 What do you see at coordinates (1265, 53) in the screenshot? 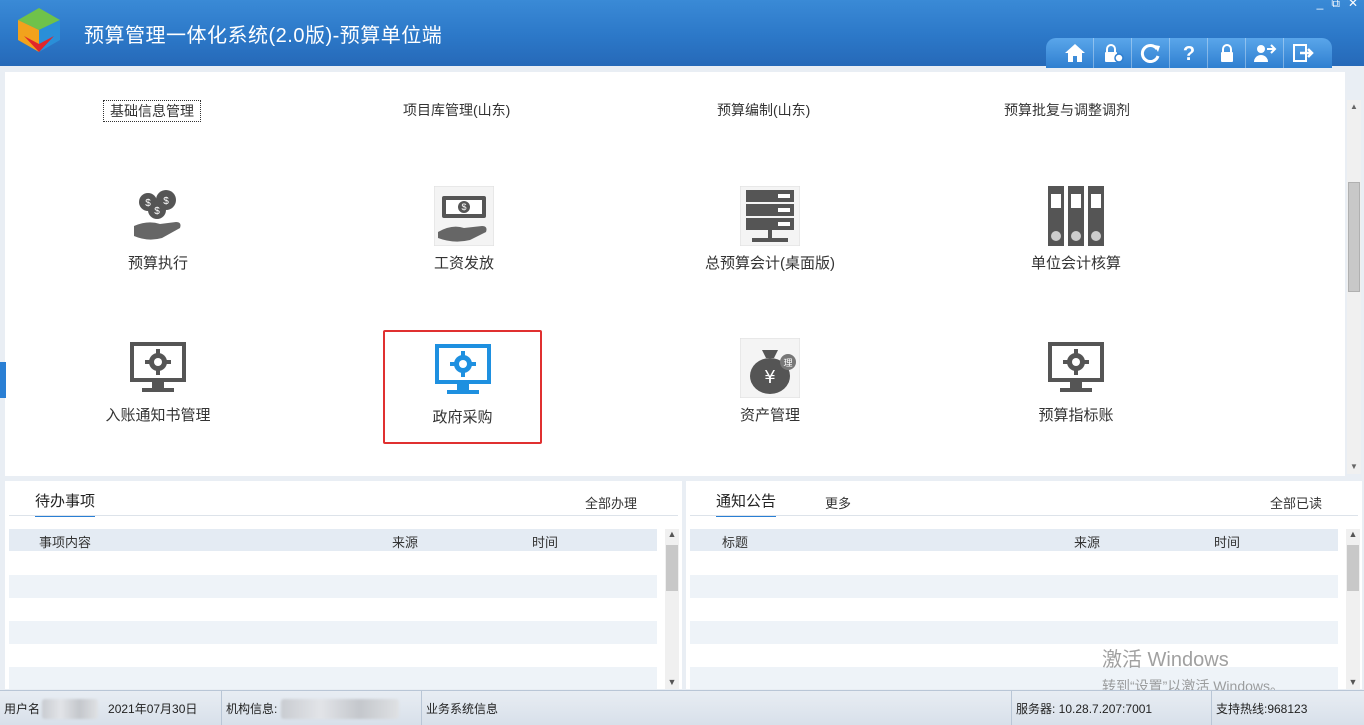
I see `user-switch-icon` at bounding box center [1265, 53].